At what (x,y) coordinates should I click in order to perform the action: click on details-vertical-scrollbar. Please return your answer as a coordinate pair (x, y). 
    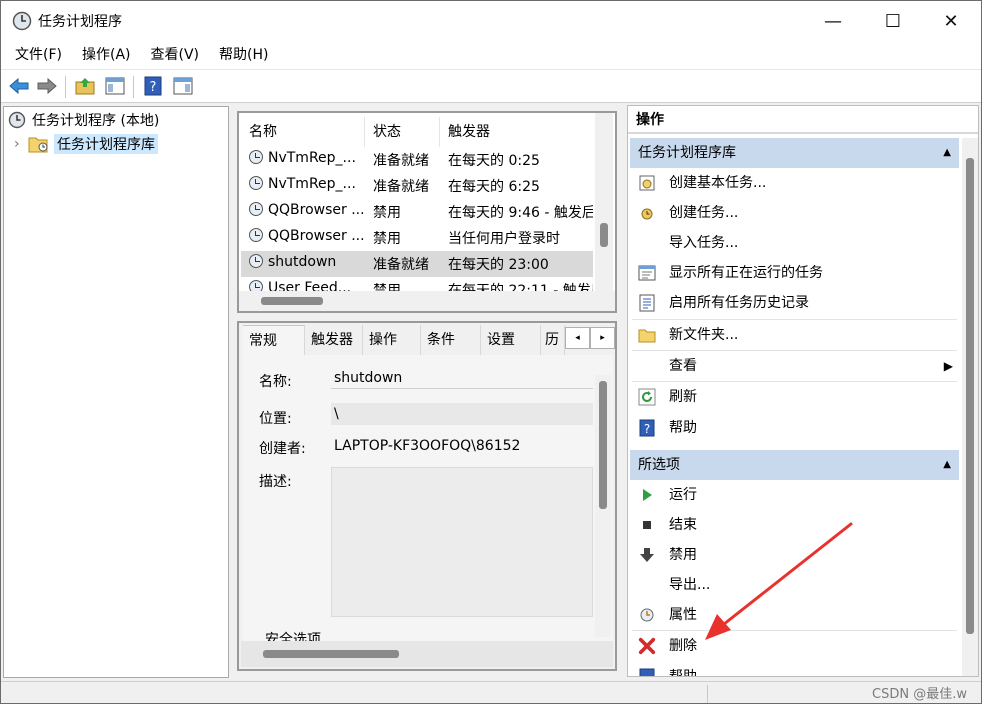
    Looking at the image, I should click on (603, 506).